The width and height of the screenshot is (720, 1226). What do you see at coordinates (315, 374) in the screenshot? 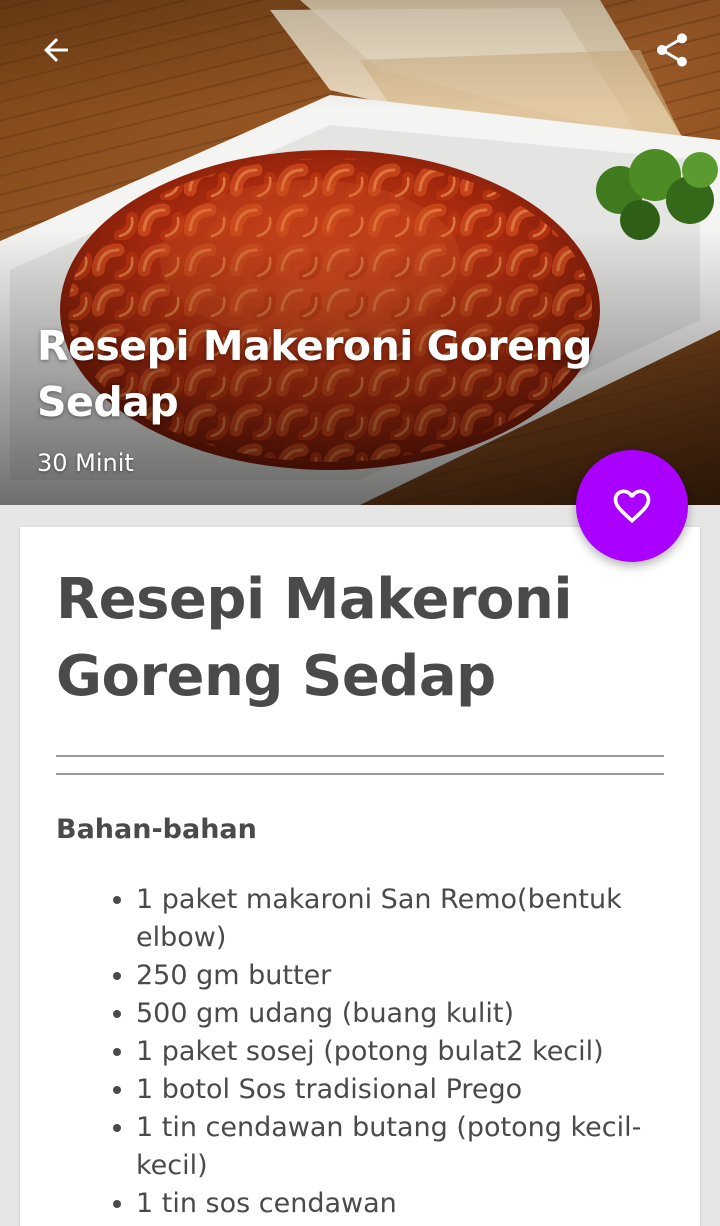
I see `hero-recipe-title: Resepi Makeroni Goreng Sedap` at bounding box center [315, 374].